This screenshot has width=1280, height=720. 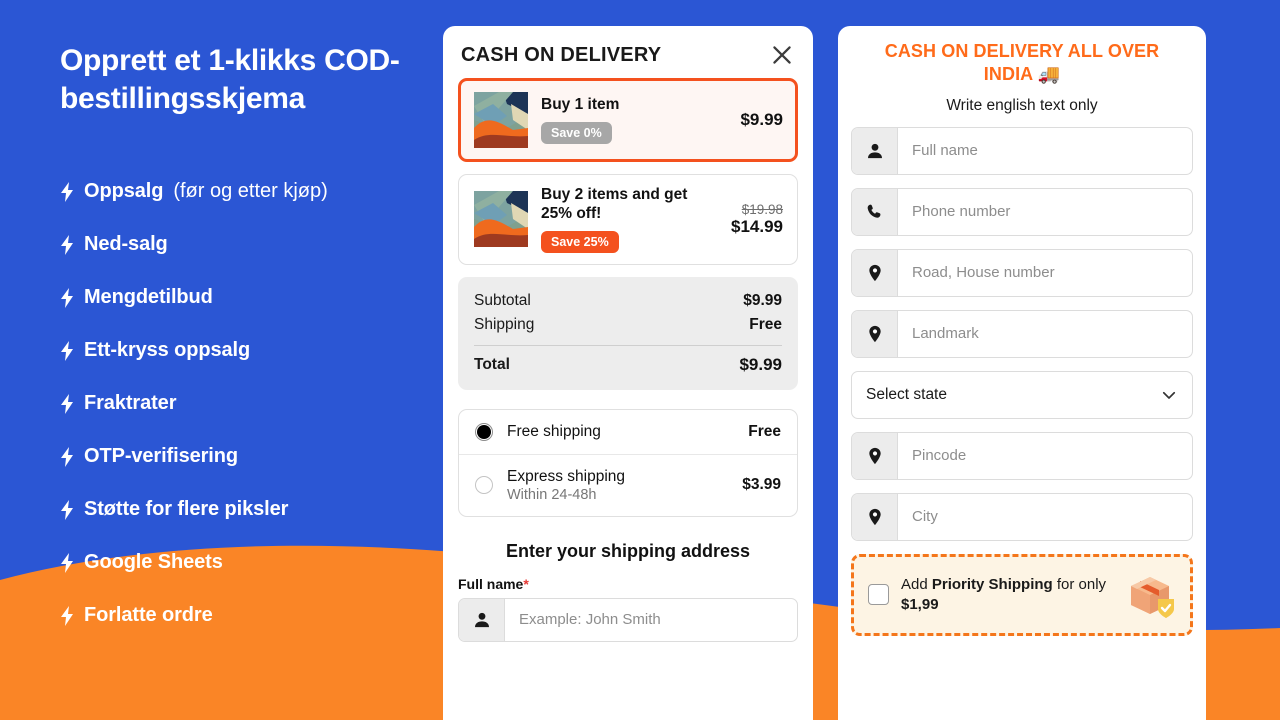 What do you see at coordinates (878, 595) in the screenshot?
I see `priority-shipping-checkbox` at bounding box center [878, 595].